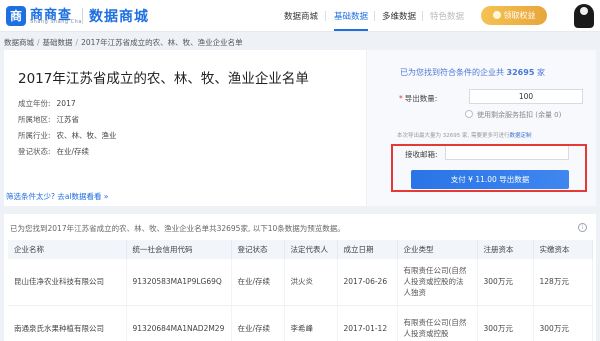  Describe the element at coordinates (520, 72) in the screenshot. I see `found-count: 32695` at that location.